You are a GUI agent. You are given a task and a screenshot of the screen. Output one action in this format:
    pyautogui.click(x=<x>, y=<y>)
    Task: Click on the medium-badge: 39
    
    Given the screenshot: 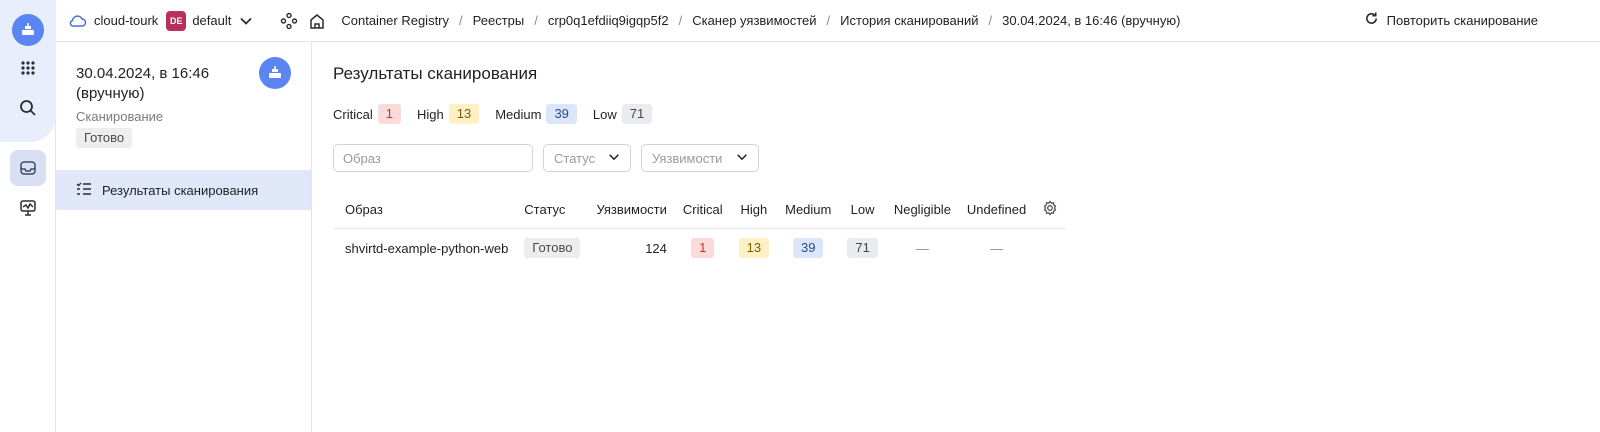 What is the action you would take?
    pyautogui.click(x=808, y=248)
    